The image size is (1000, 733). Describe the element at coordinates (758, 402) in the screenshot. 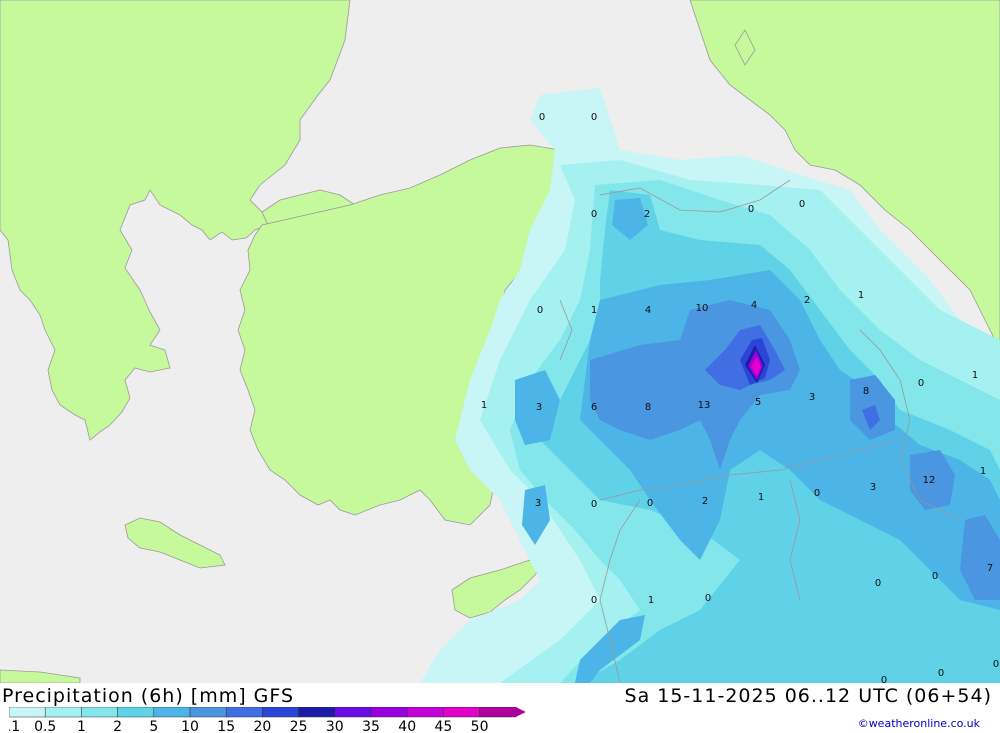

I see `map-value: 5` at that location.